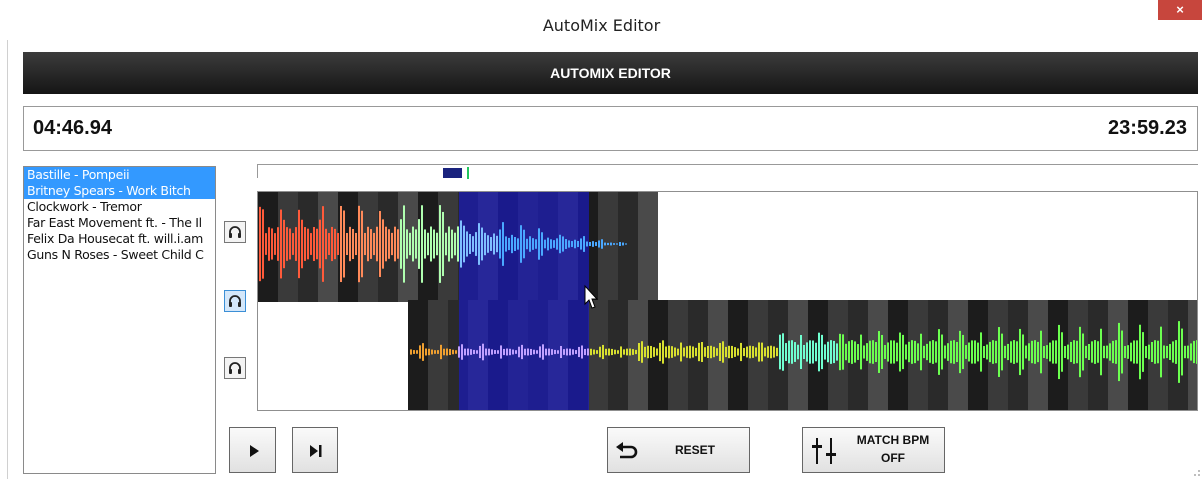  I want to click on window-title: AutoMix Editor, so click(601, 25).